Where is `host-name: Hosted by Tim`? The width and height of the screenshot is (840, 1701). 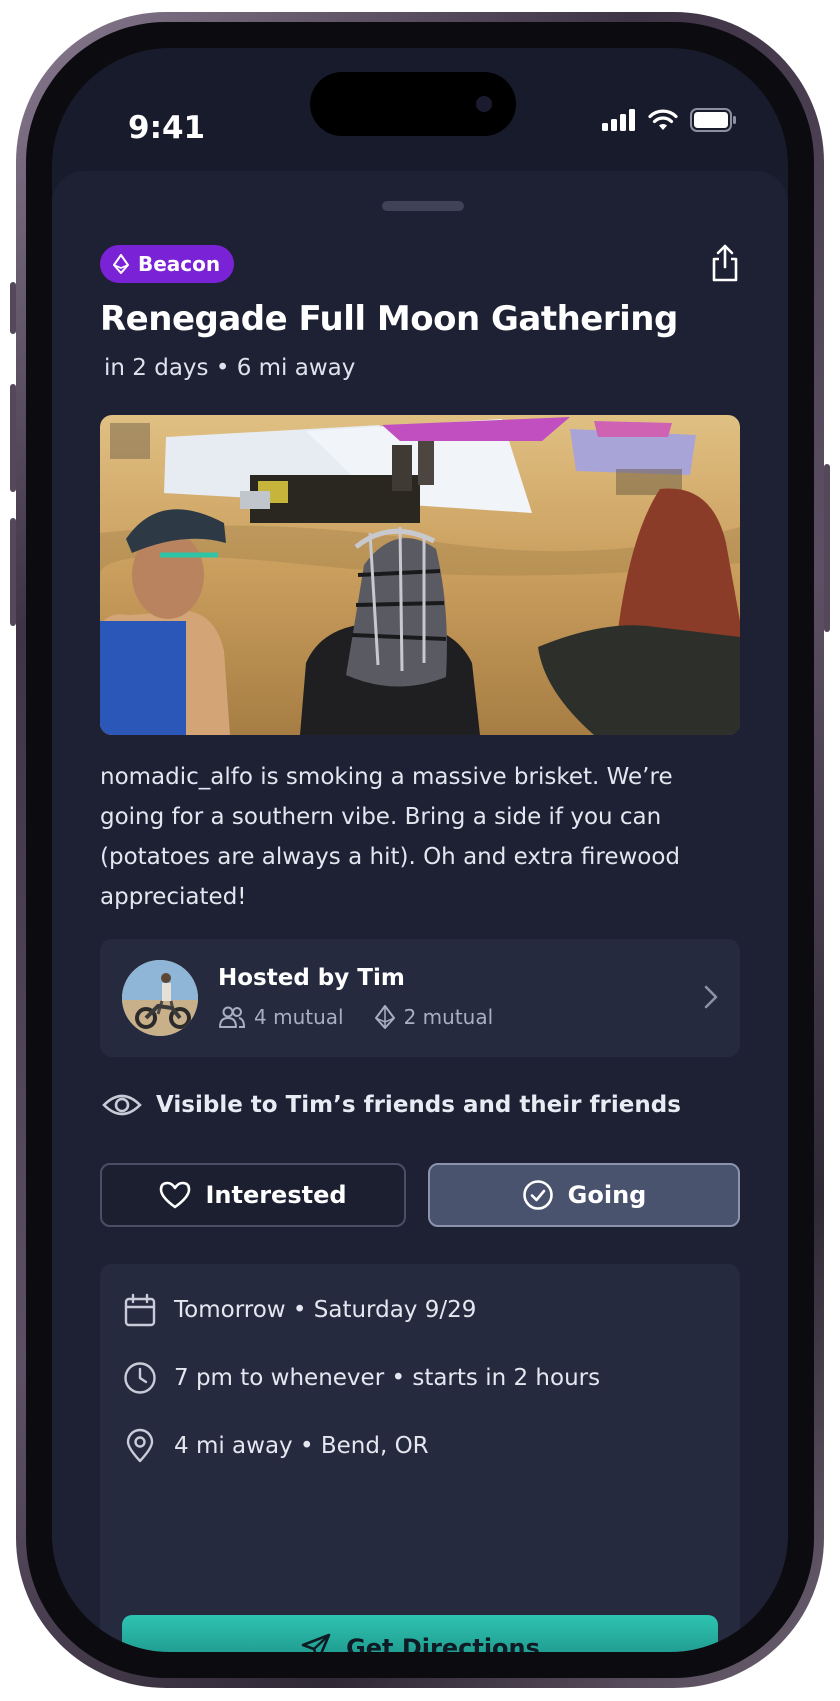
host-name: Hosted by Tim is located at coordinates (311, 978).